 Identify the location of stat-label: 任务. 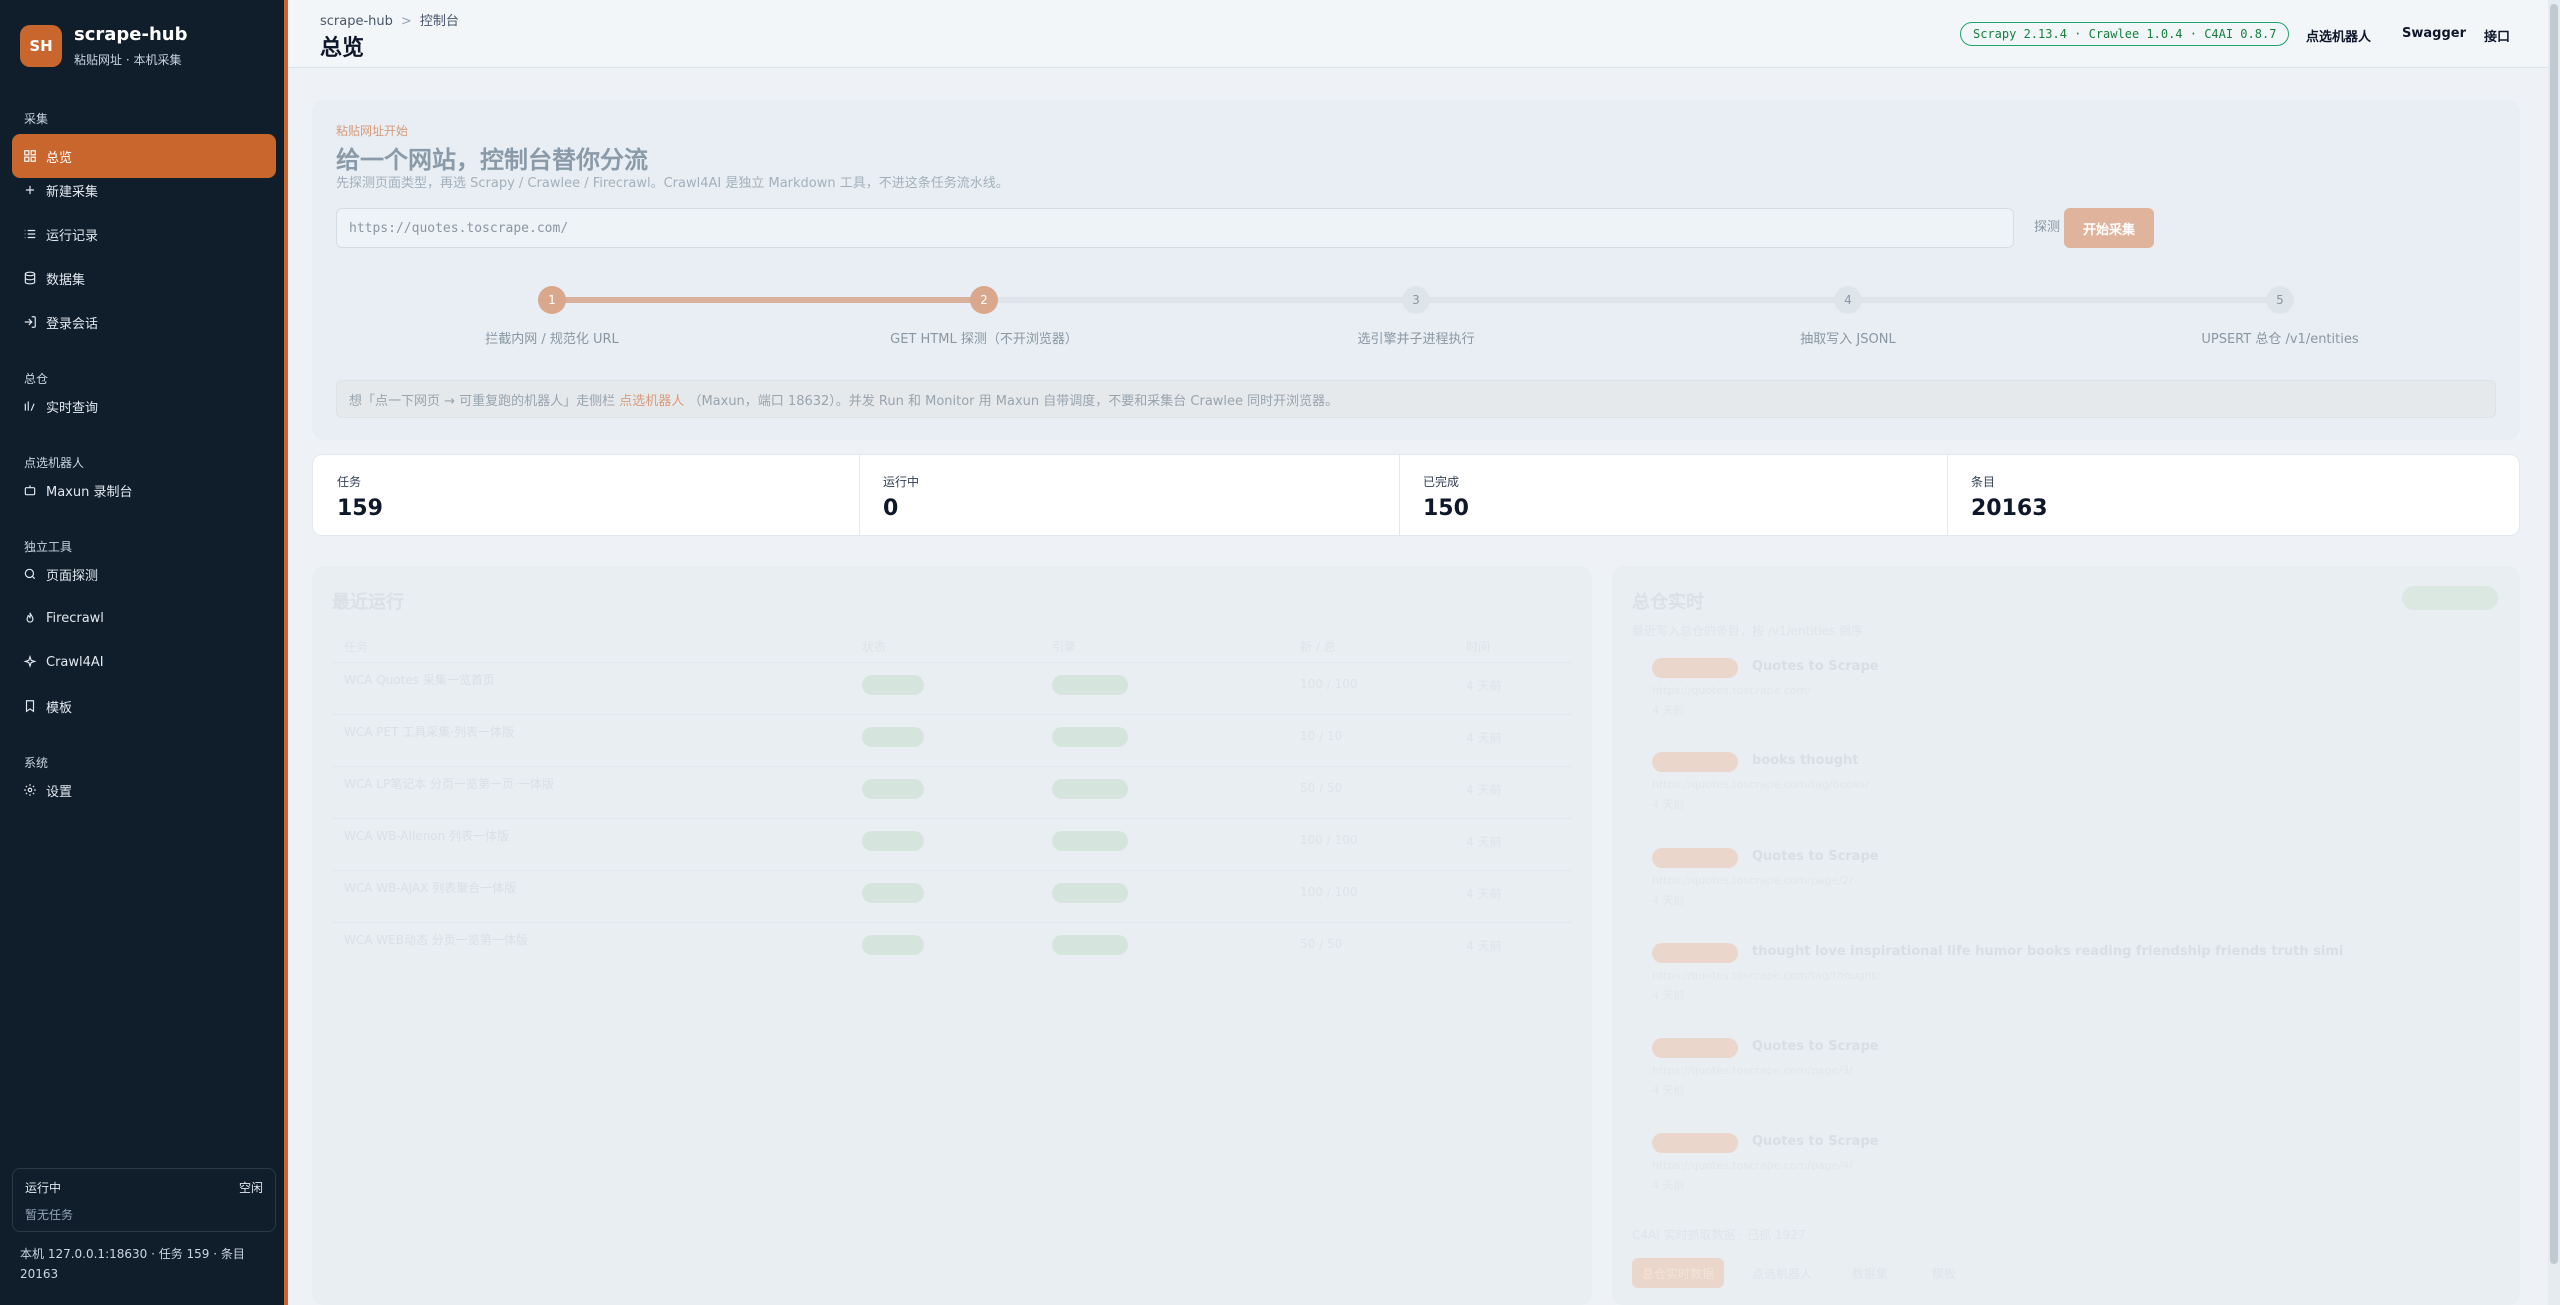
(349, 482).